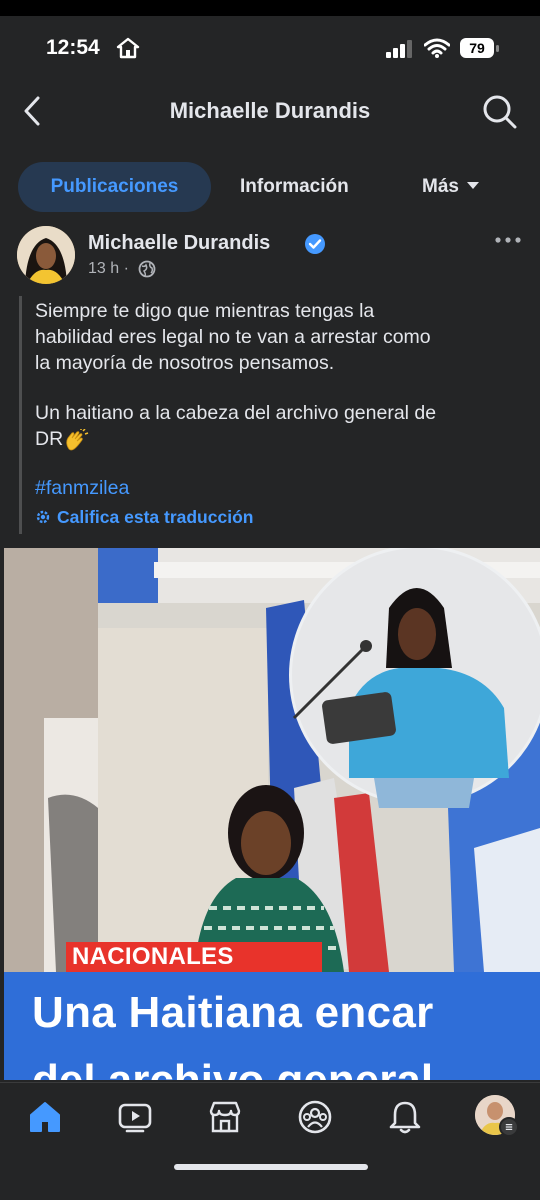 The image size is (540, 1200). Describe the element at coordinates (315, 244) in the screenshot. I see `verified-badge-icon` at that location.